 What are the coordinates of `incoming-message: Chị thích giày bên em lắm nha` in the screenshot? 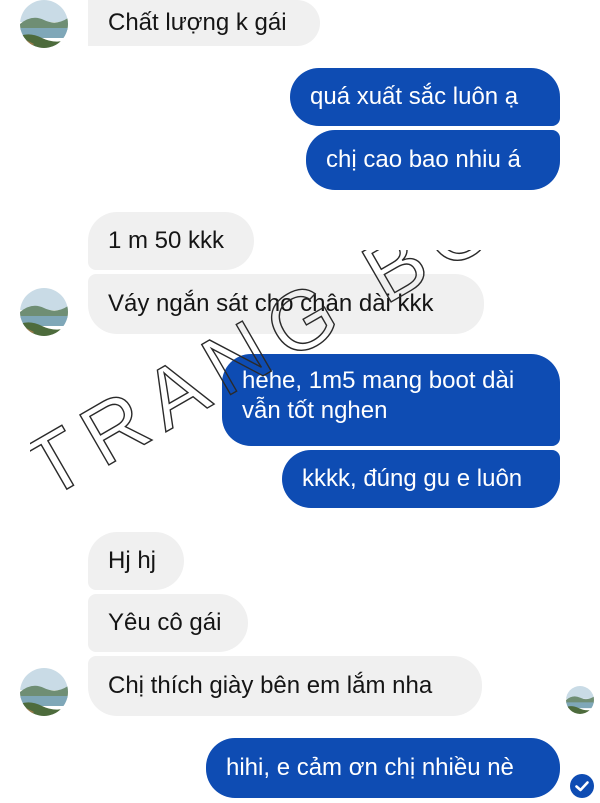 It's located at (285, 686).